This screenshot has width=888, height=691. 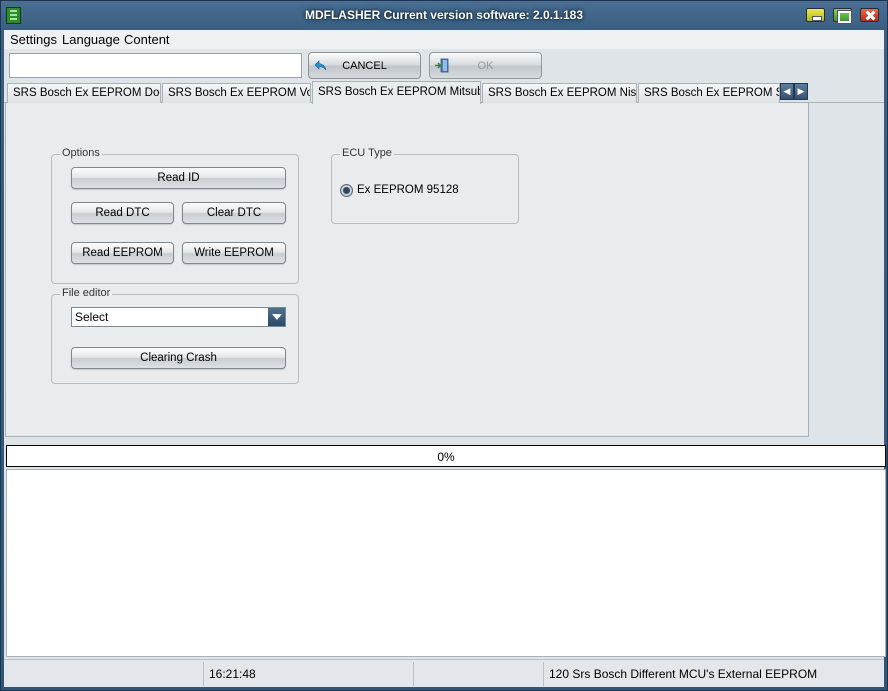 What do you see at coordinates (399, 92) in the screenshot?
I see `tab-label: SRS Bosch Ex EEPROM Mitsubishi` at bounding box center [399, 92].